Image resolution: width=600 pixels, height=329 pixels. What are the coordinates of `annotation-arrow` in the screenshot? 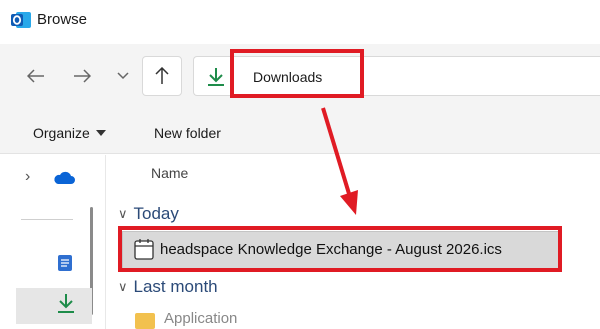 It's located at (339, 161).